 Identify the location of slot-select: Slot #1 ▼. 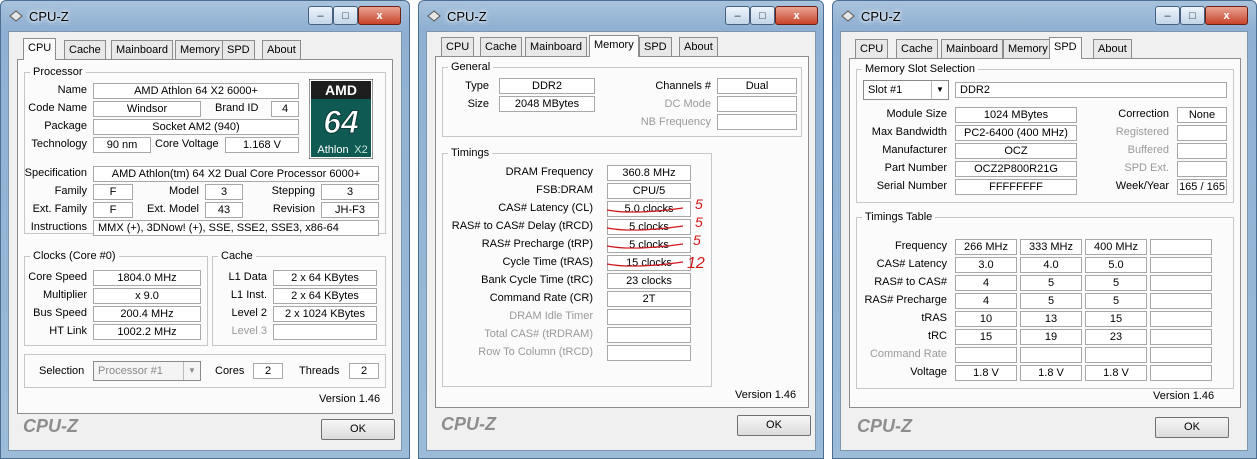
(906, 90).